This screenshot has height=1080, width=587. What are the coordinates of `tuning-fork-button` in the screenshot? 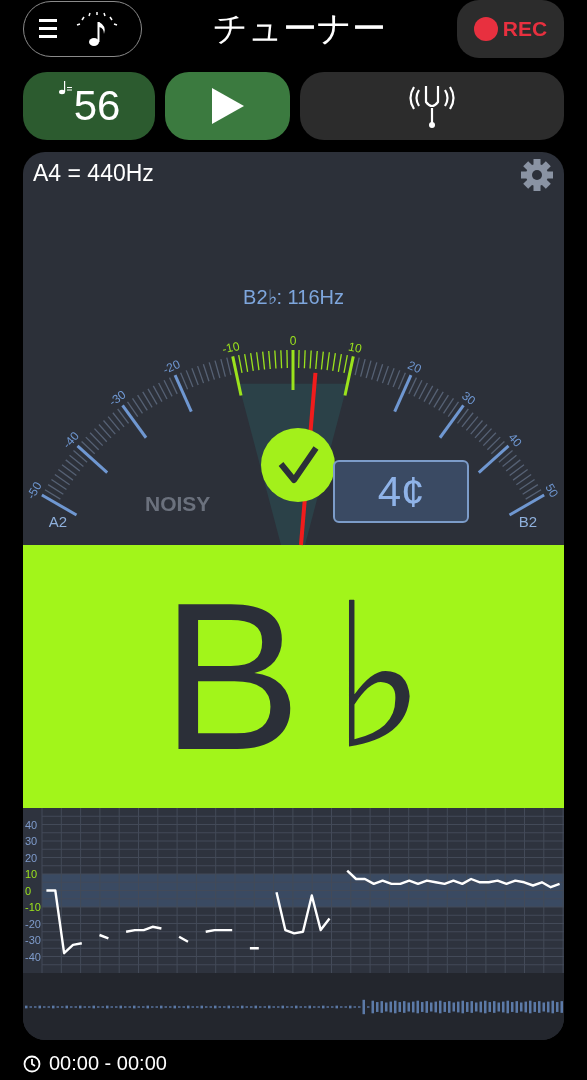 It's located at (432, 106).